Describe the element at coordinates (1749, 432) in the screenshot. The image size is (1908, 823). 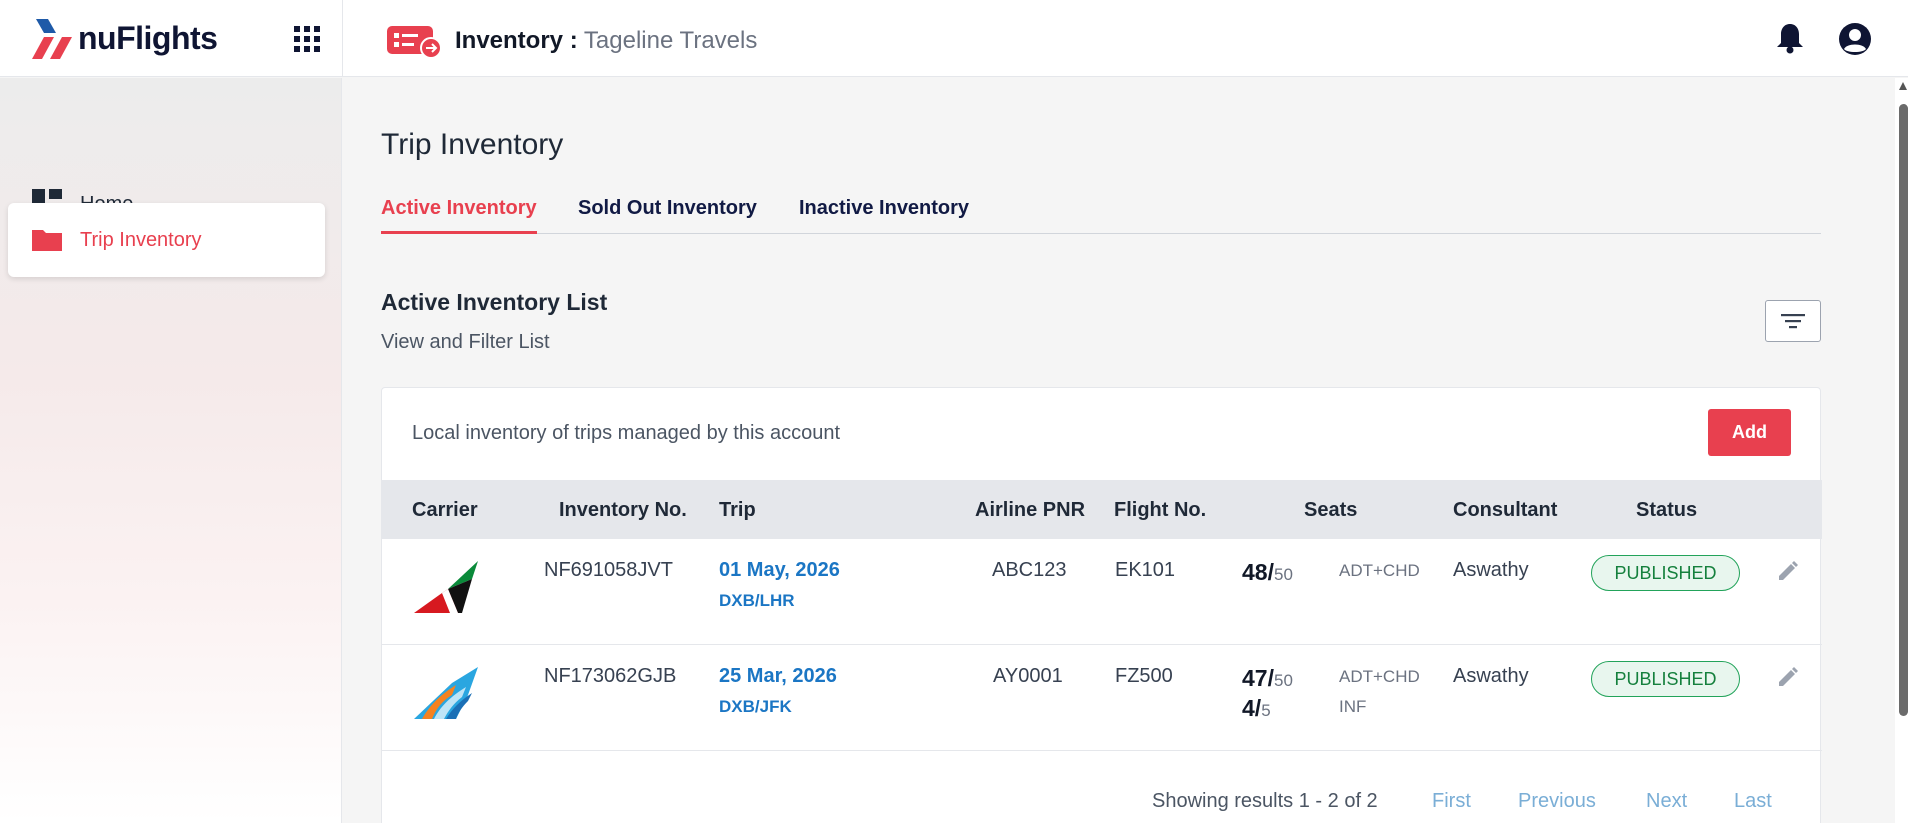
I see `add-button: Add` at that location.